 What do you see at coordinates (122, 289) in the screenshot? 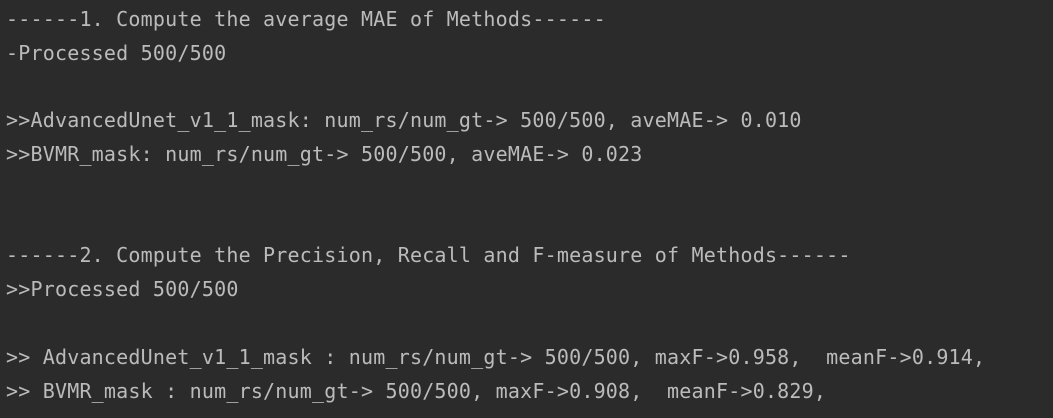
I see `console-line-fmeasure-progress: >>Processed 500/500` at bounding box center [122, 289].